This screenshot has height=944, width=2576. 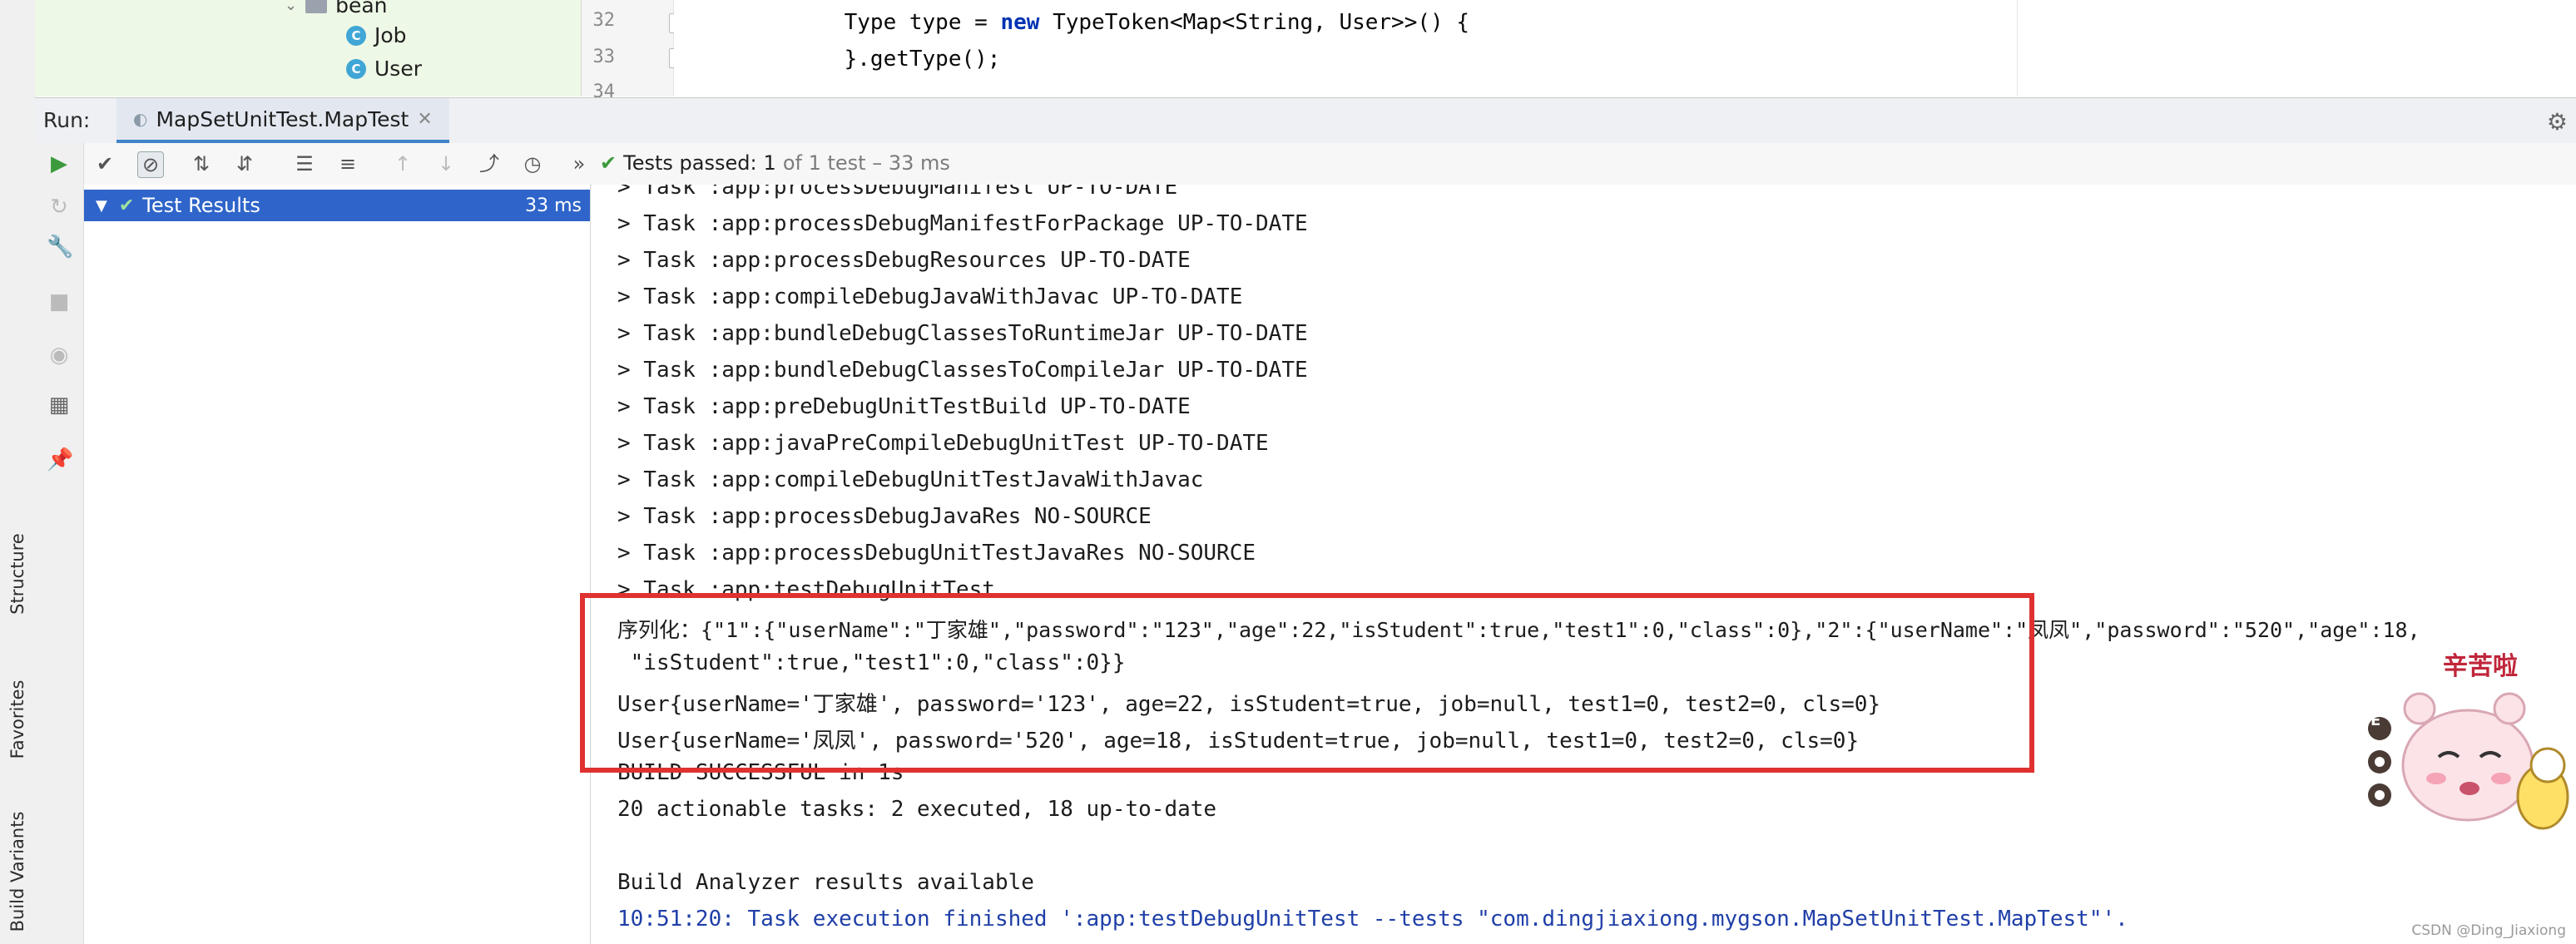 What do you see at coordinates (59, 302) in the screenshot?
I see `stop-icon: ■` at bounding box center [59, 302].